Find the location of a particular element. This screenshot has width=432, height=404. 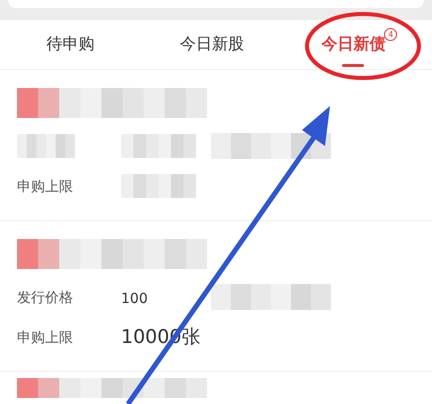

active-tab-indicator is located at coordinates (353, 65).